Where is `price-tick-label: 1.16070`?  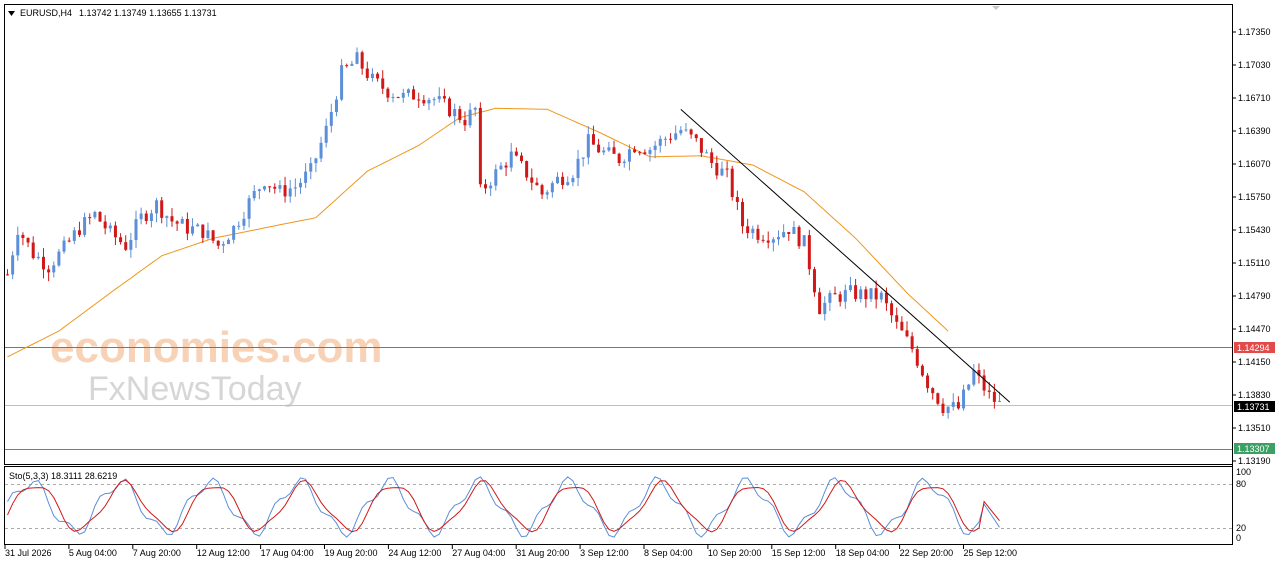
price-tick-label: 1.16070 is located at coordinates (1254, 164).